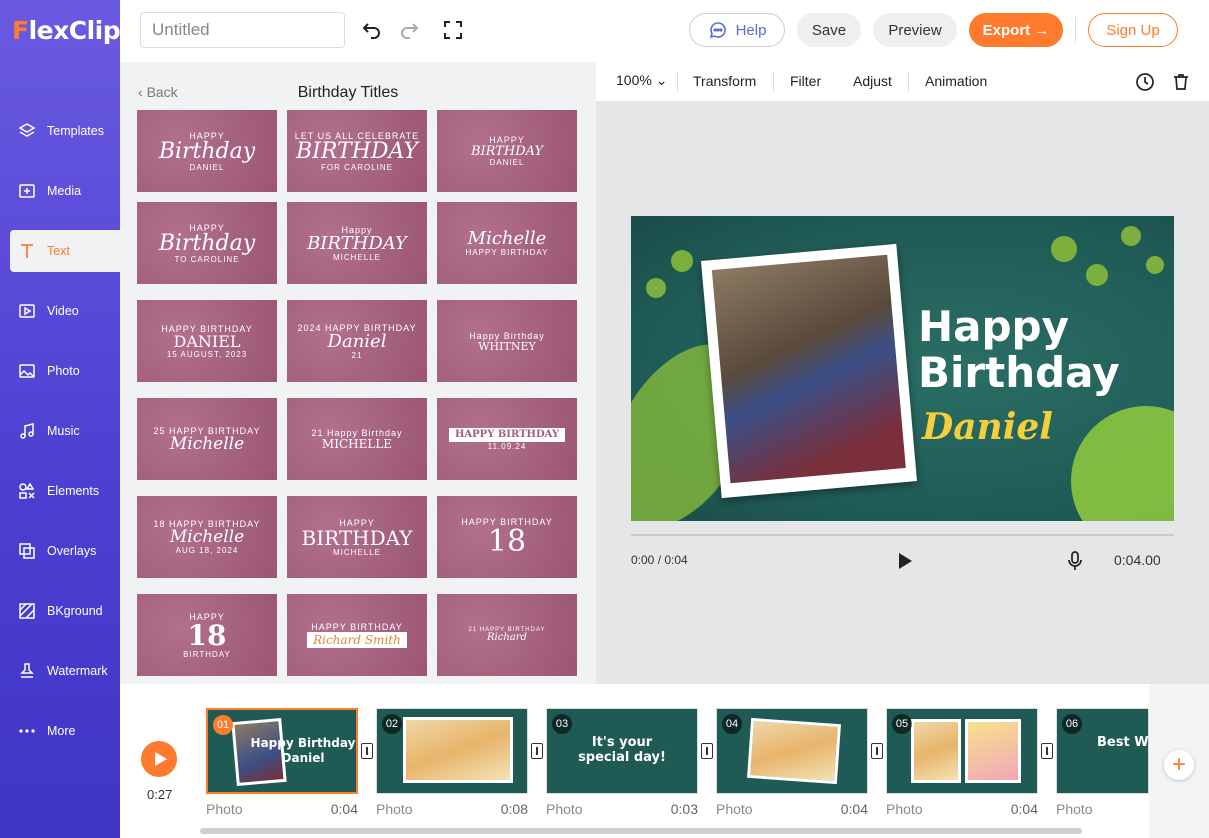  What do you see at coordinates (805, 81) in the screenshot?
I see `filter-button: Filter` at bounding box center [805, 81].